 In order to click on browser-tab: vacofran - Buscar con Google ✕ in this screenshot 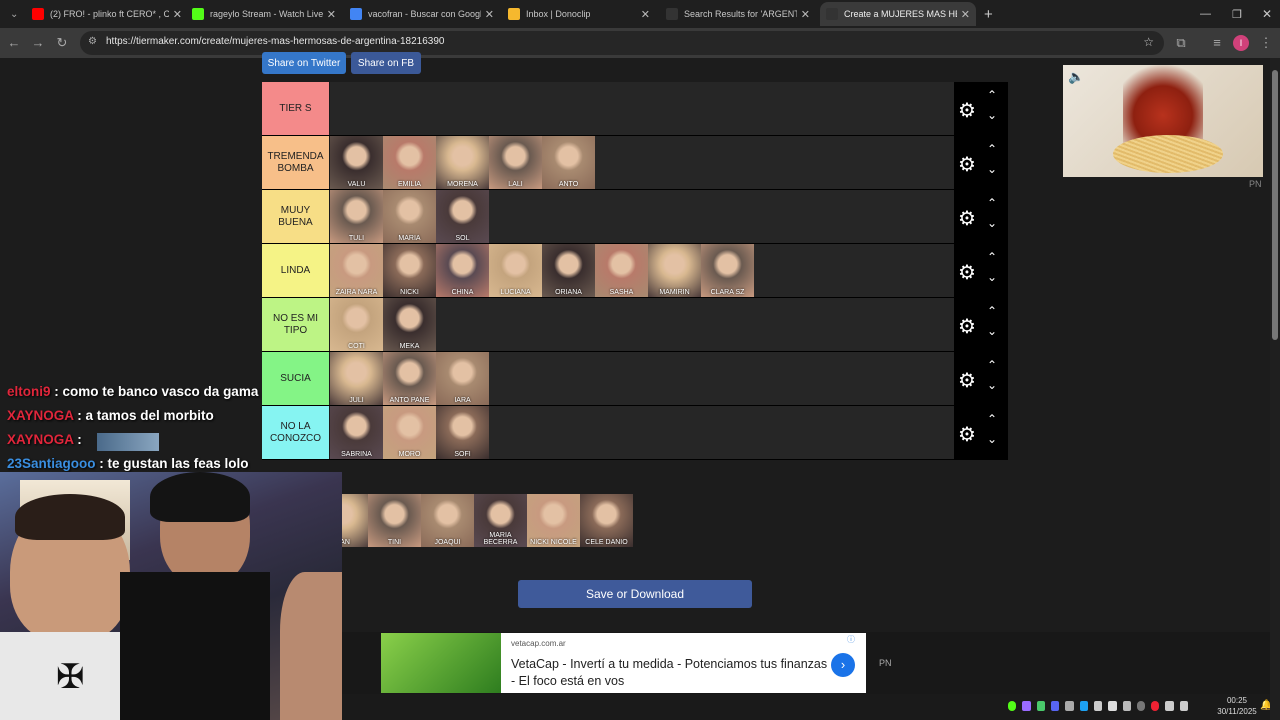, I will do `click(422, 14)`.